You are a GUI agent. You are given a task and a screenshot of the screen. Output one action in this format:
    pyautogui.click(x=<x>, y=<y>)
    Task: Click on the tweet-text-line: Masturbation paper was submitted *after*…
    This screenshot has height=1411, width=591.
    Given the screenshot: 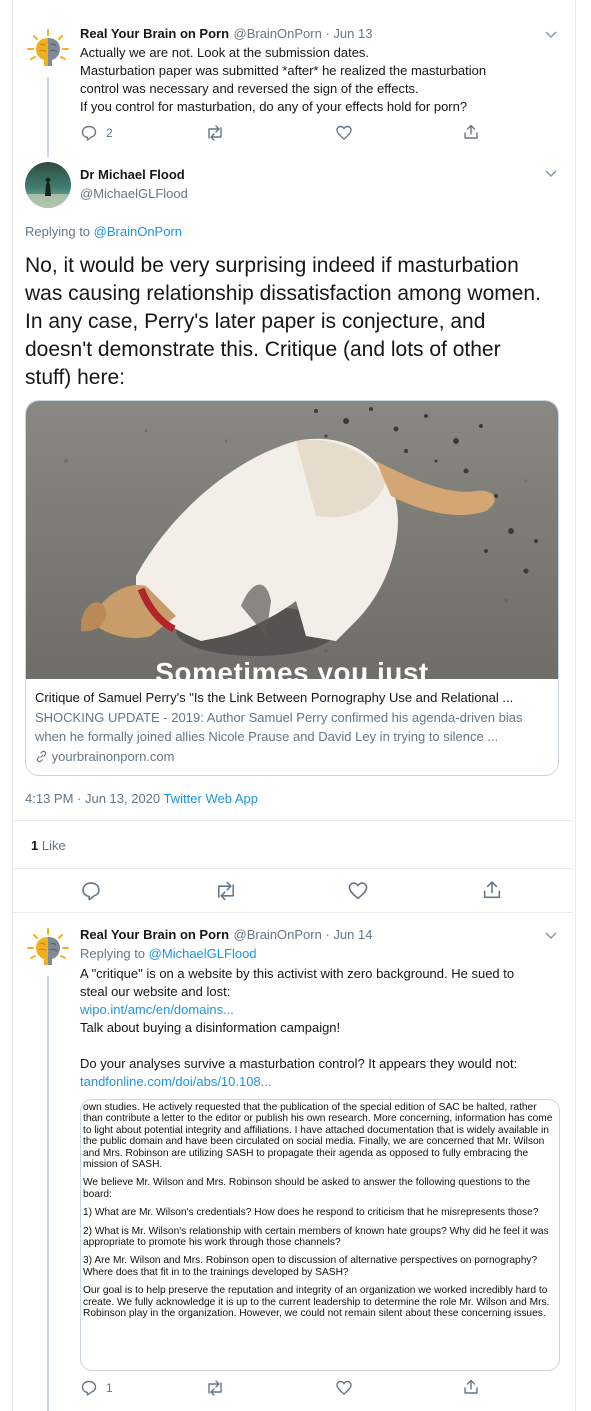 What is the action you would take?
    pyautogui.click(x=283, y=70)
    